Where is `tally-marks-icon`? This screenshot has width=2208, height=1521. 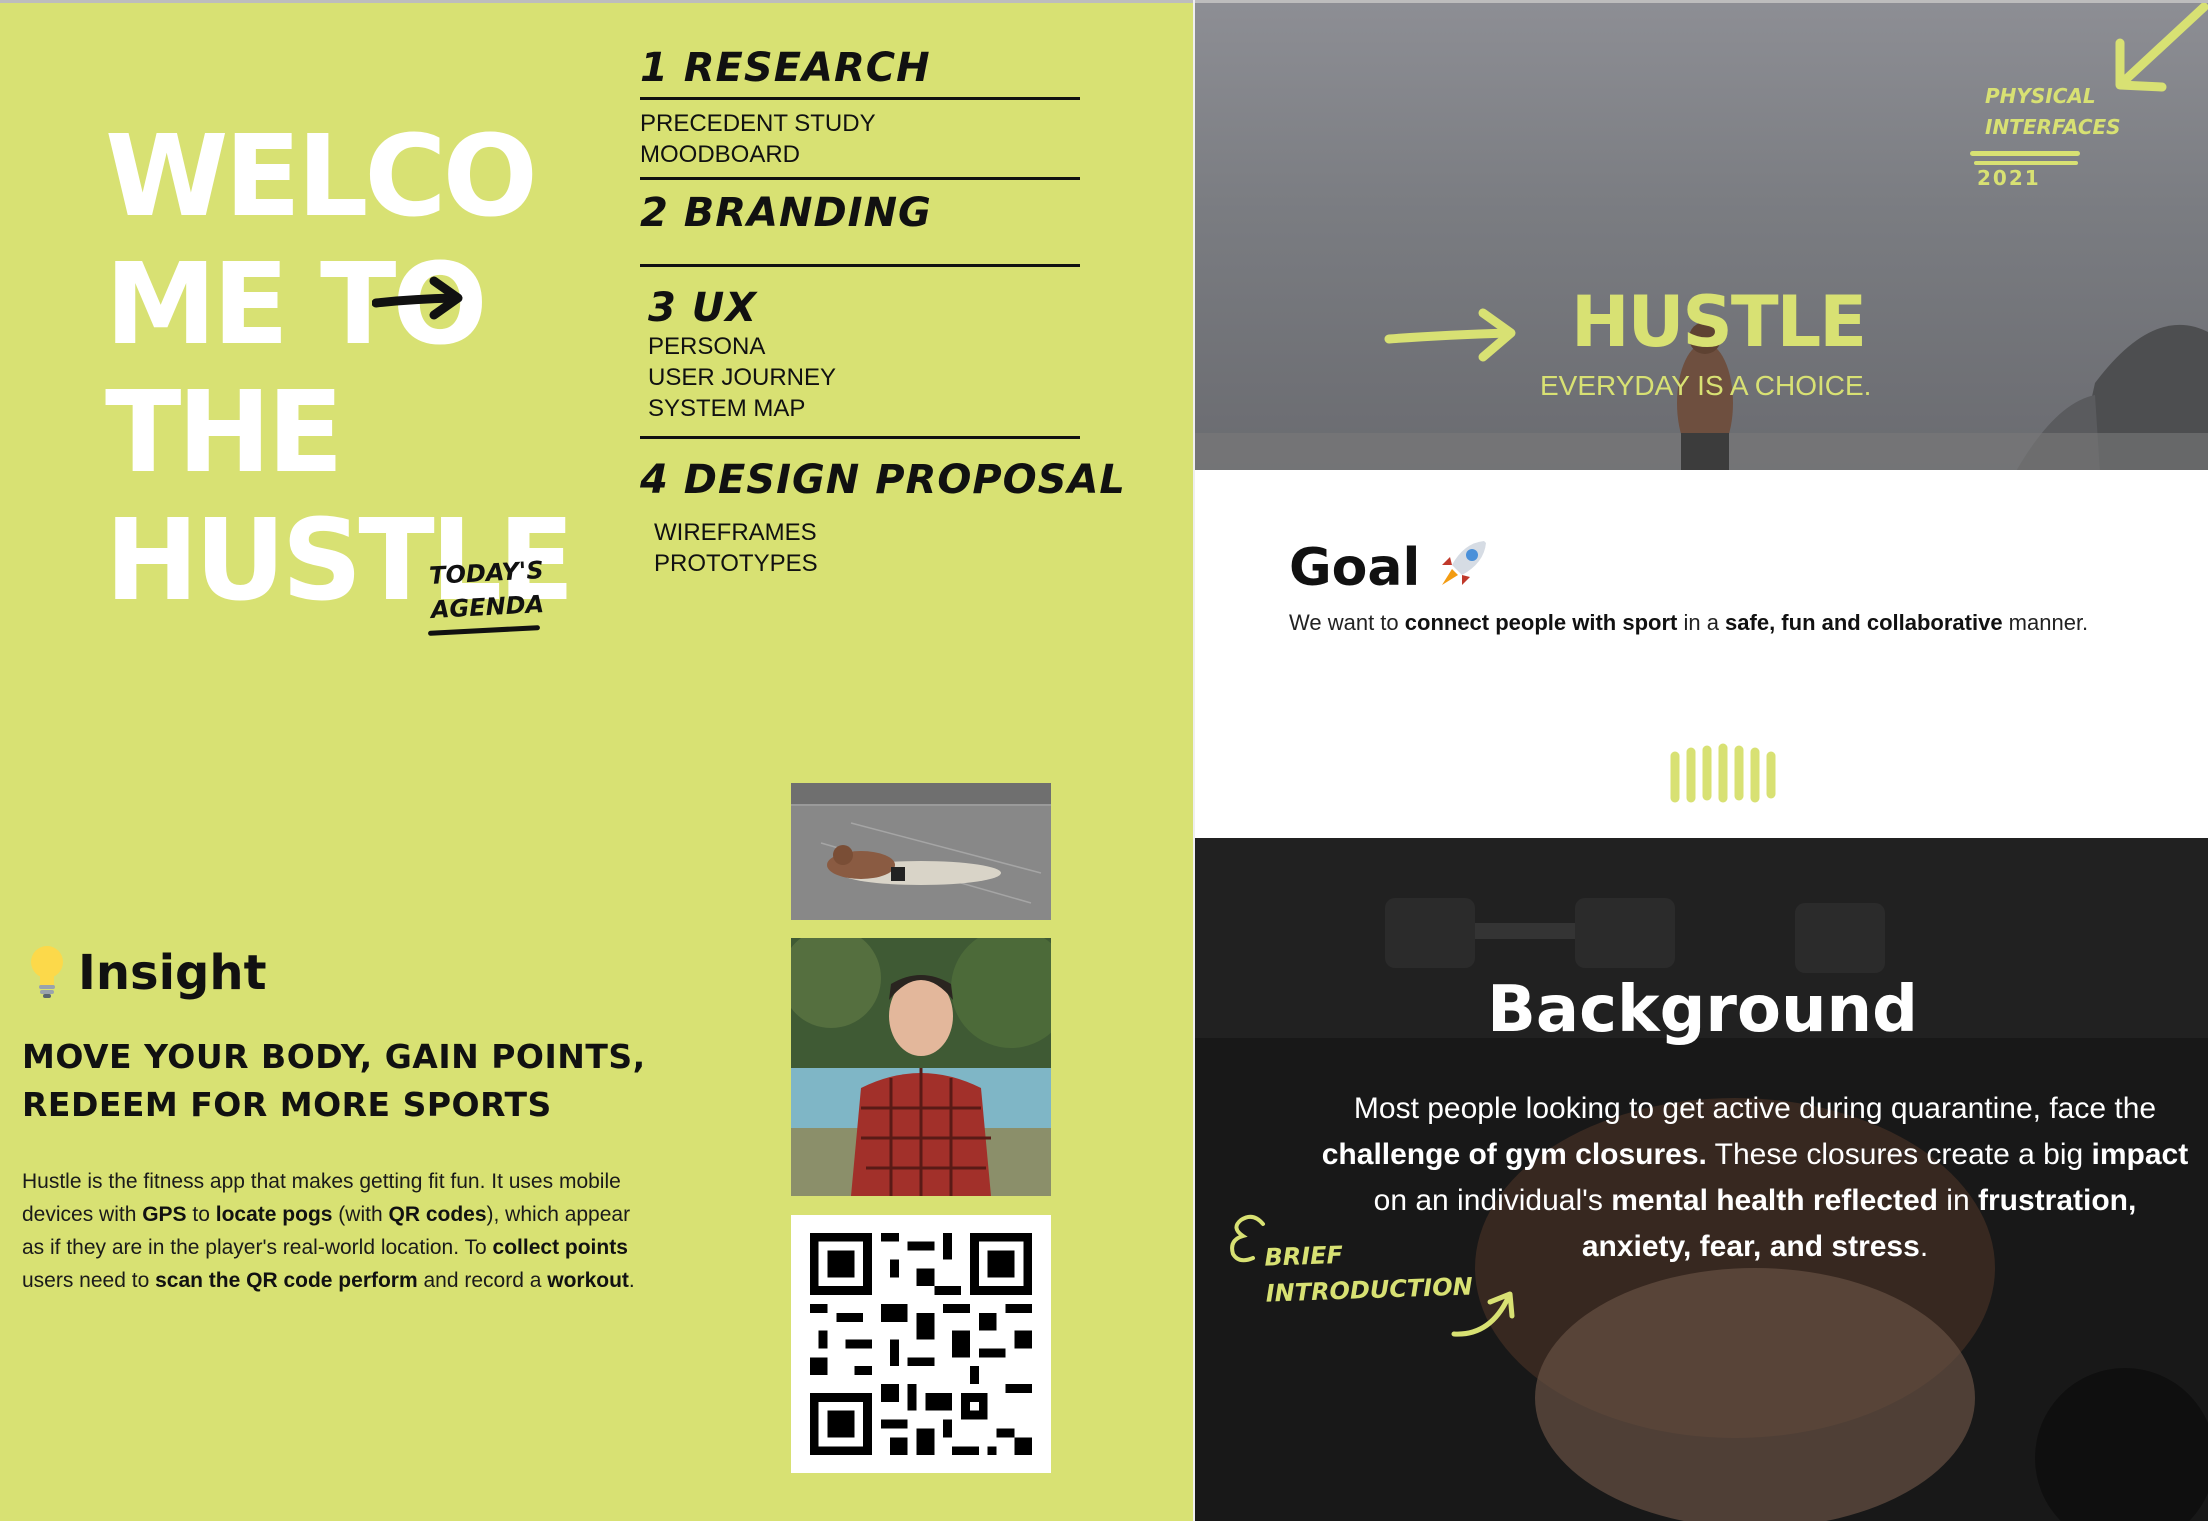
tally-marks-icon is located at coordinates (1723, 773).